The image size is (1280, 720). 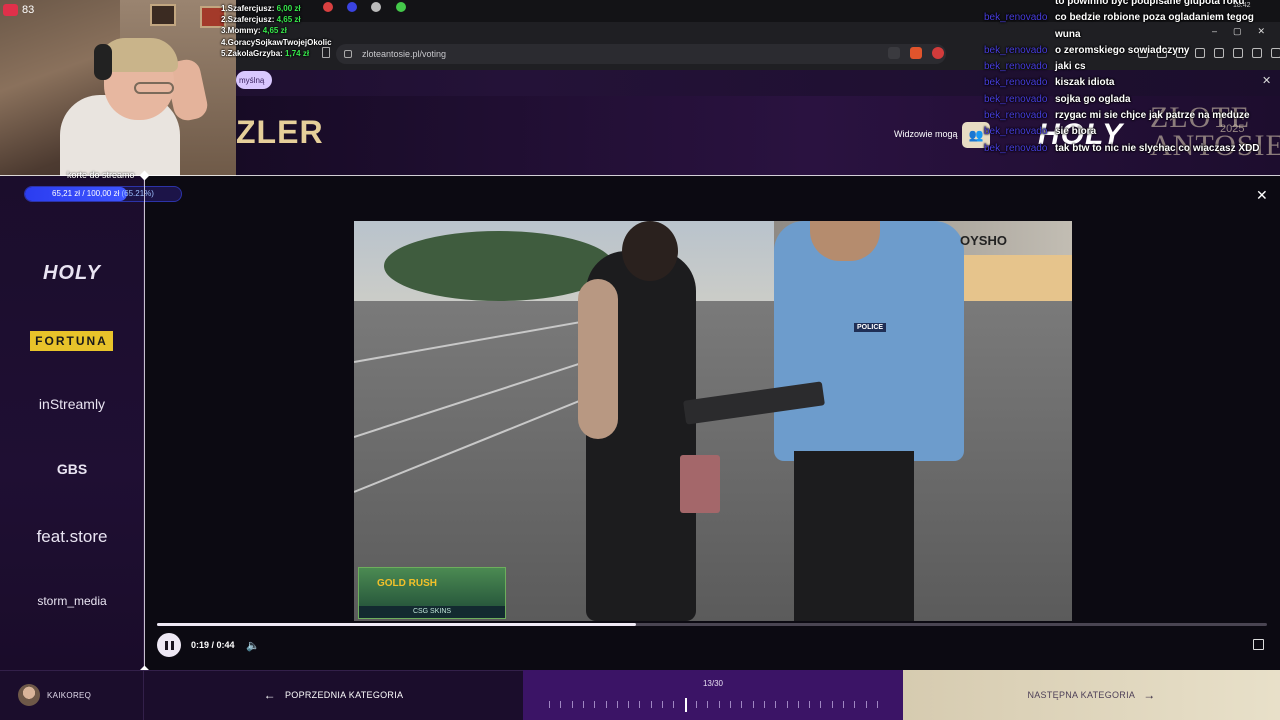 What do you see at coordinates (213, 645) in the screenshot?
I see `playback-time: 0:19 / 0:44` at bounding box center [213, 645].